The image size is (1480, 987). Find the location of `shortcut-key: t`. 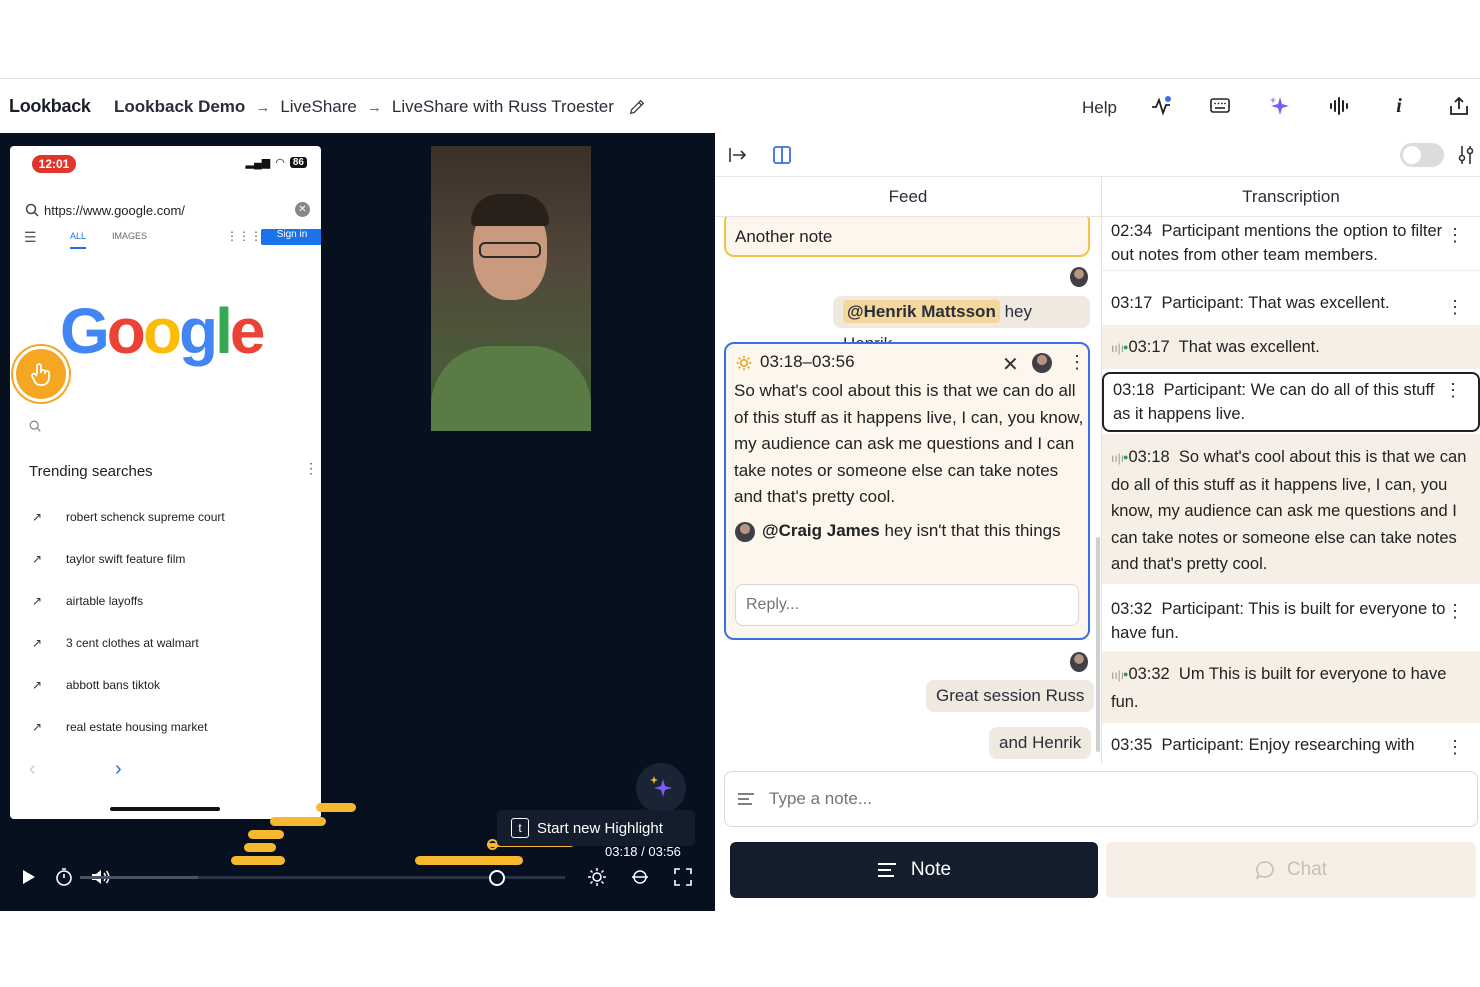

shortcut-key: t is located at coordinates (520, 828).